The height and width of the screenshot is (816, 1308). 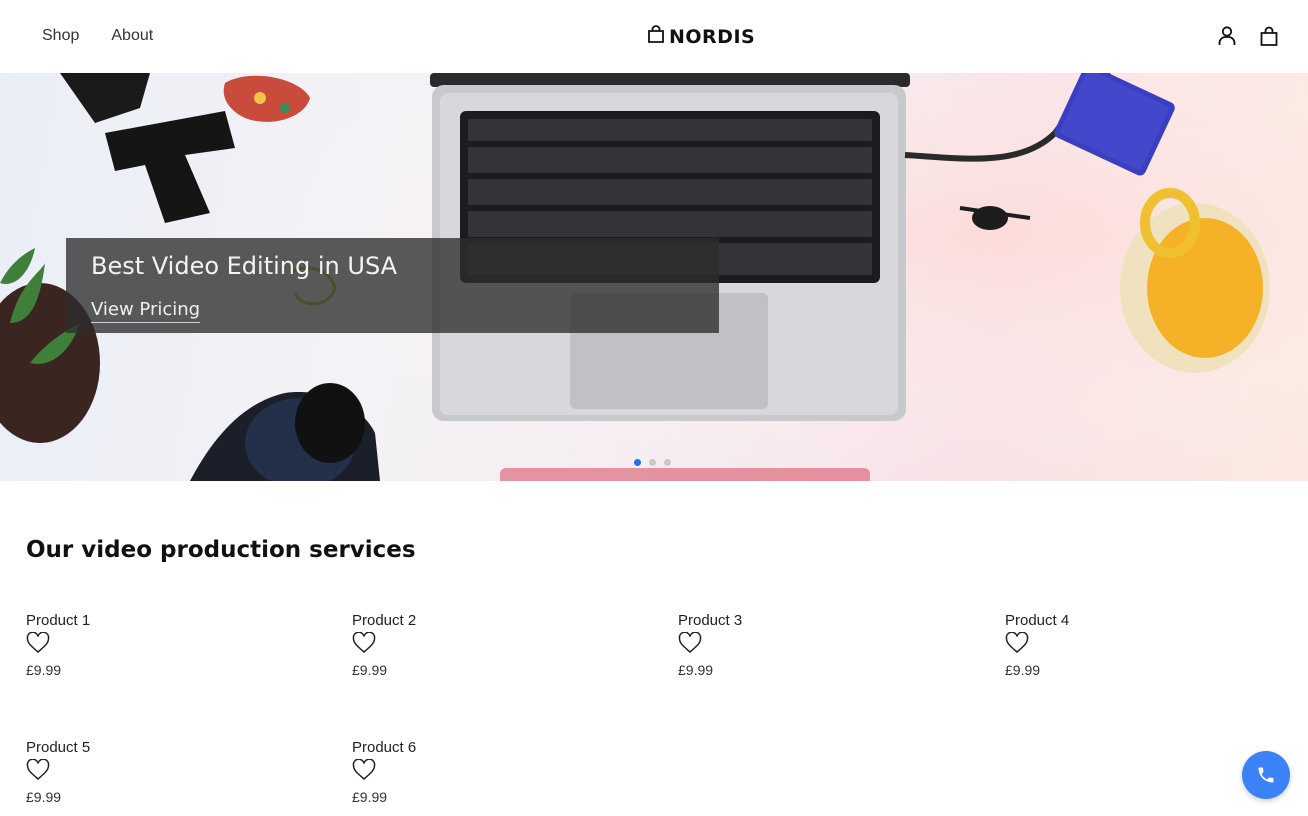 I want to click on product-card: Product 3 £9.99, so click(x=778, y=652).